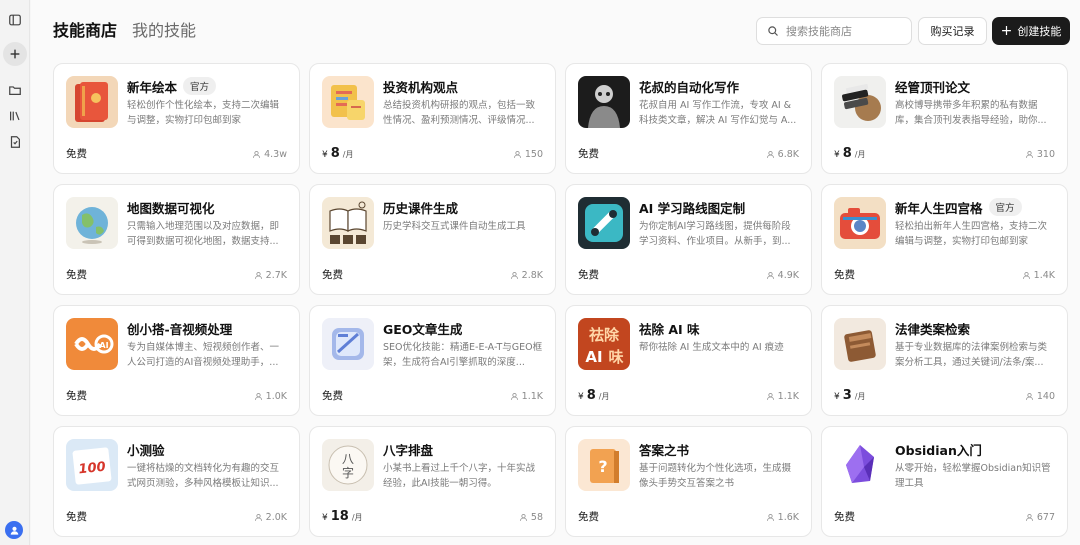 The height and width of the screenshot is (545, 1080). Describe the element at coordinates (526, 396) in the screenshot. I see `user-count: 1.1K` at that location.